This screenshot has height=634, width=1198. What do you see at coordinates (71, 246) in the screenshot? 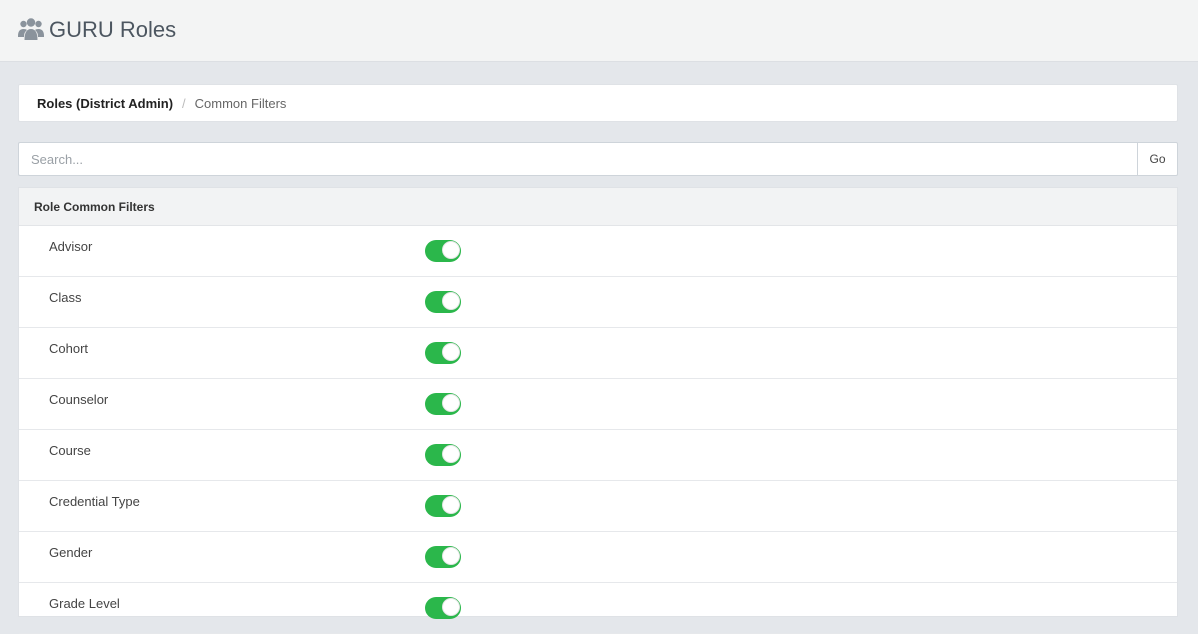
I see `filter-label: Advisor` at bounding box center [71, 246].